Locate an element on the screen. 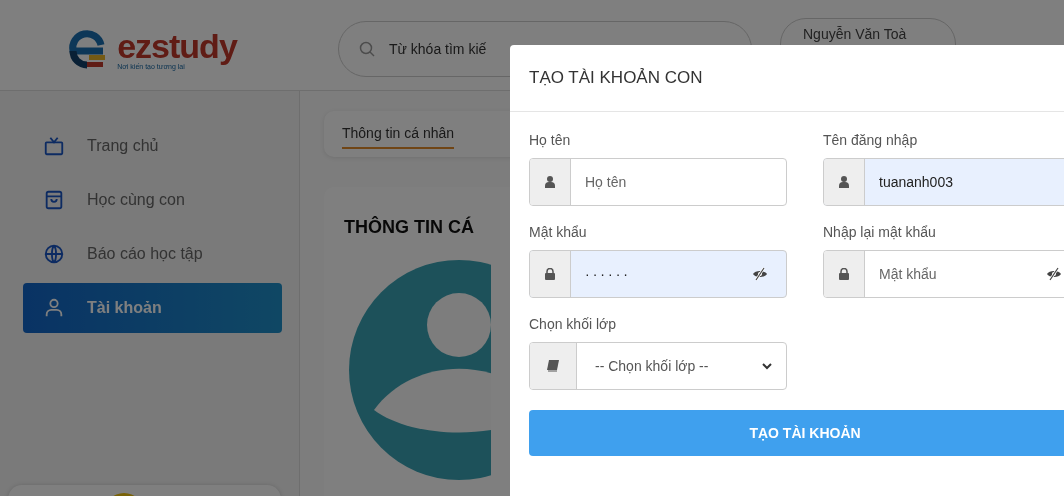 This screenshot has height=496, width=1064. sidebar-item-label: Trang chủ is located at coordinates (123, 146).